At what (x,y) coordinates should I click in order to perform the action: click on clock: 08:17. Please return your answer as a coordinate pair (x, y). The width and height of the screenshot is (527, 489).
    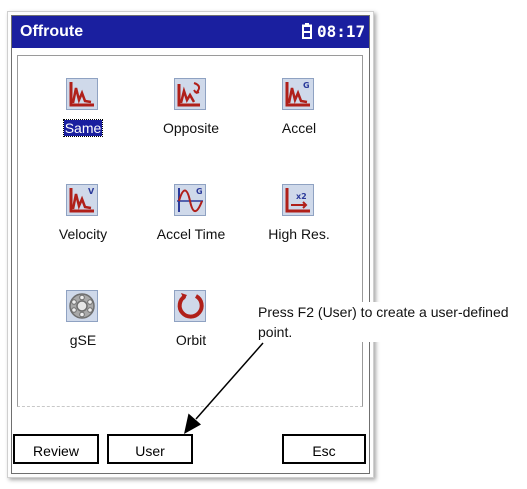
    Looking at the image, I should click on (341, 31).